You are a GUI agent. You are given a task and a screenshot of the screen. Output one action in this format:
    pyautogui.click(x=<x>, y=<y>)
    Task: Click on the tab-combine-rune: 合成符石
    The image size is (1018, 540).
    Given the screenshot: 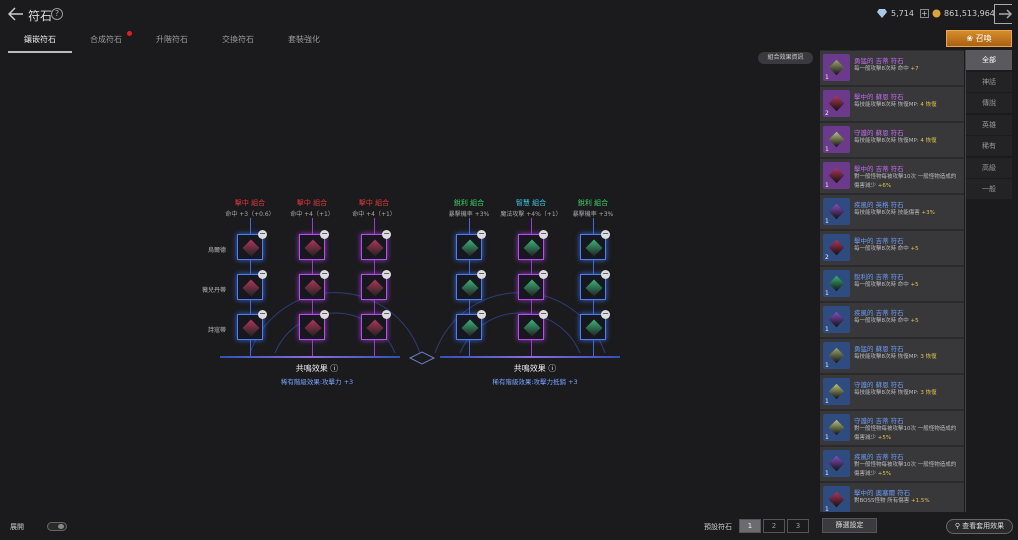 What is the action you would take?
    pyautogui.click(x=106, y=42)
    